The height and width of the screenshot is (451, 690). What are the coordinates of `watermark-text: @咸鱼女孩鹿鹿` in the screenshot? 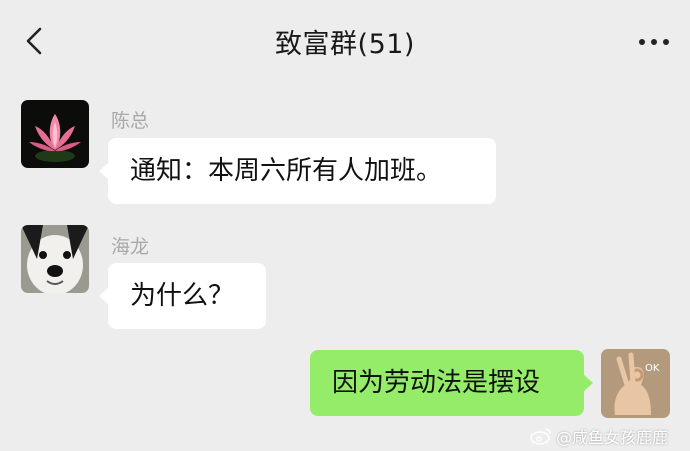 It's located at (612, 437).